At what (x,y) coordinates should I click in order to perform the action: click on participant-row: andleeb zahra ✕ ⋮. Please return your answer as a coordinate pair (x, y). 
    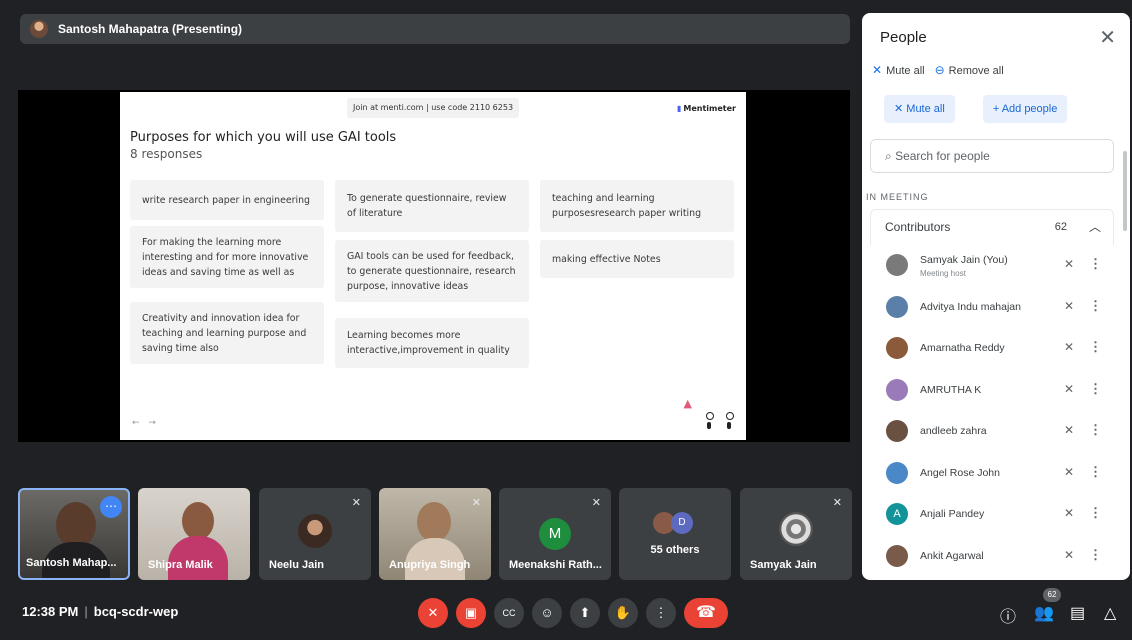
    Looking at the image, I should click on (992, 432).